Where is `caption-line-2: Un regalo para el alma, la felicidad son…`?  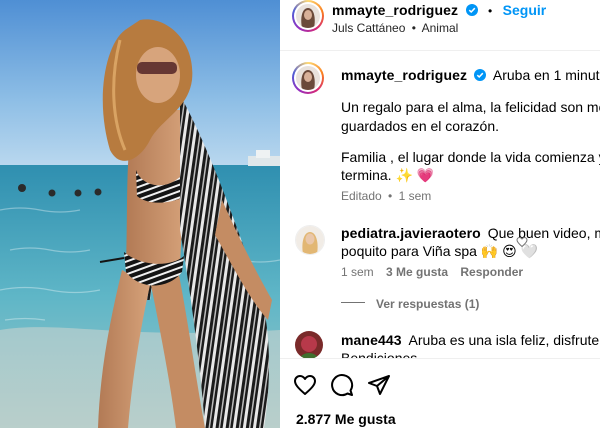
caption-line-2: Un regalo para el alma, la felicidad son… is located at coordinates (470, 107).